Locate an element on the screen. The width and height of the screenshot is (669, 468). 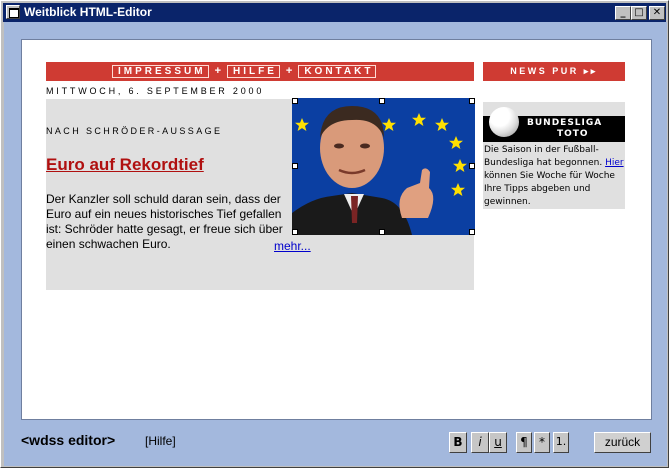
article-headline: Euro auf Rekordtief is located at coordinates (125, 165).